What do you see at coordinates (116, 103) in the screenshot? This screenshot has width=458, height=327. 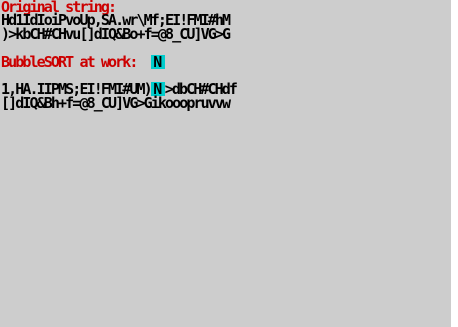 I see `work-line-2: []dIQ&Bh+f=@8_CU]VG>Gikooopruvvw` at bounding box center [116, 103].